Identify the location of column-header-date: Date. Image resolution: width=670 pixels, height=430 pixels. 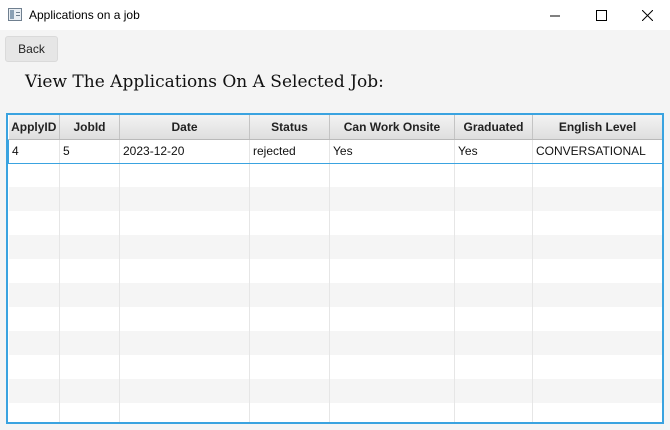
(184, 127).